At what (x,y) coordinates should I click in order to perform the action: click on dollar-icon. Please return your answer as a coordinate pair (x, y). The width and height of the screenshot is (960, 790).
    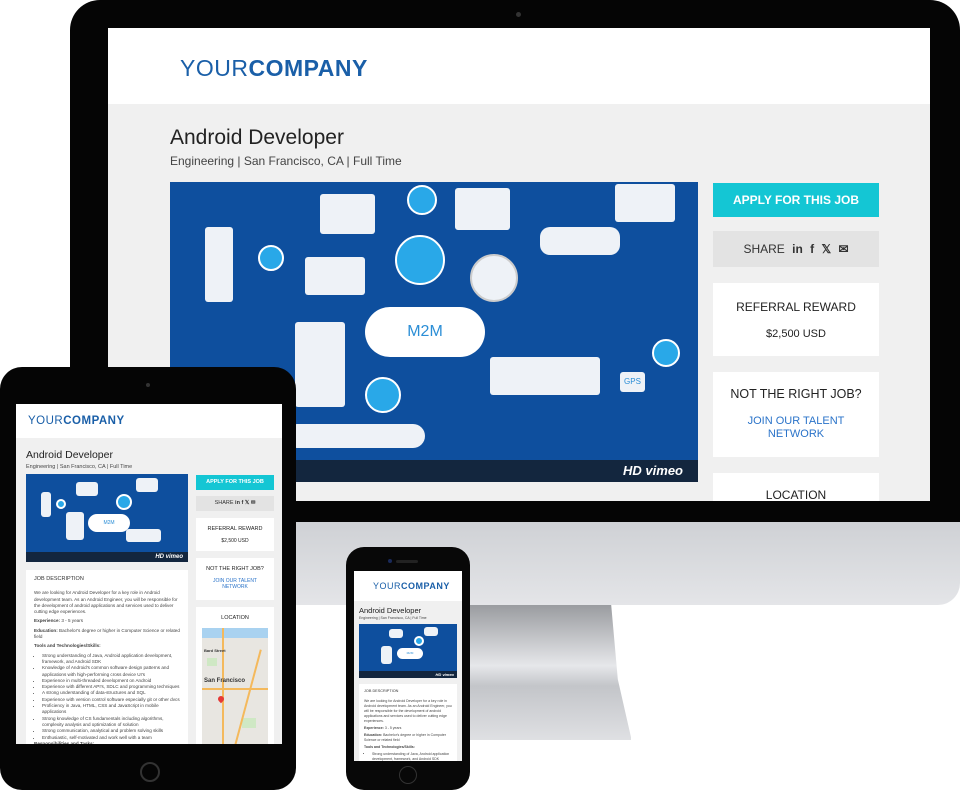
    Looking at the image, I should click on (494, 278).